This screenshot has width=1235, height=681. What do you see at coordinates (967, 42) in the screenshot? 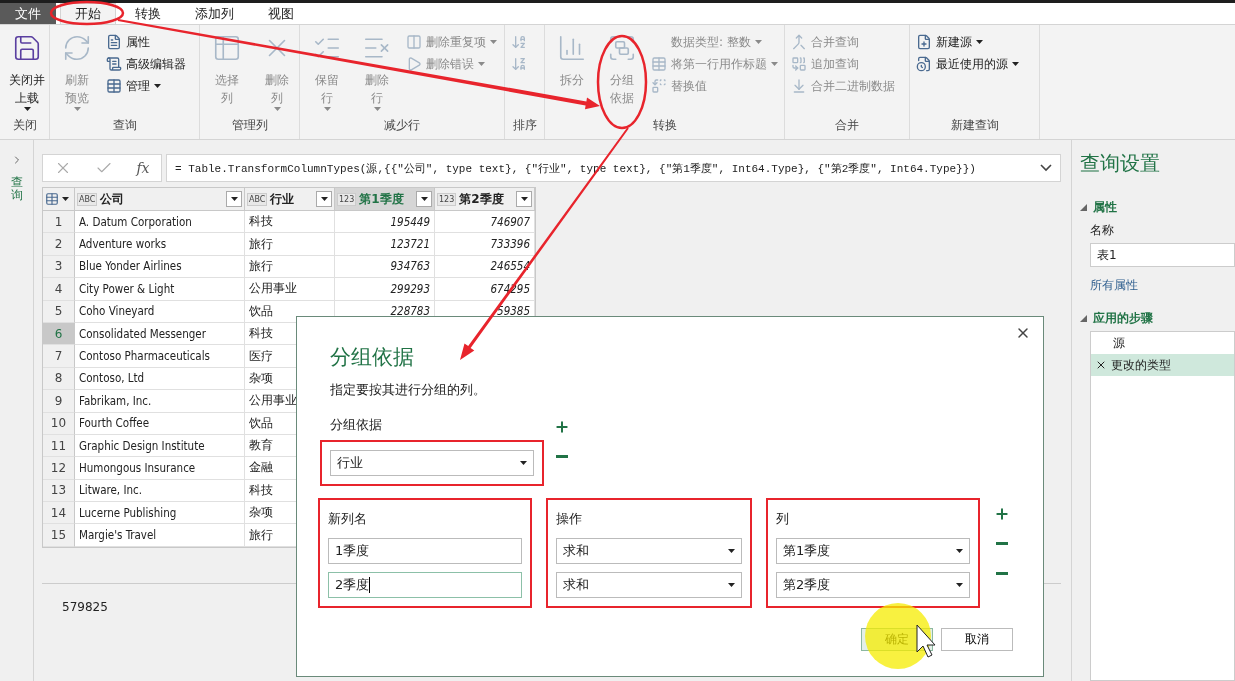
I see `ribbon-button: 新建源` at bounding box center [967, 42].